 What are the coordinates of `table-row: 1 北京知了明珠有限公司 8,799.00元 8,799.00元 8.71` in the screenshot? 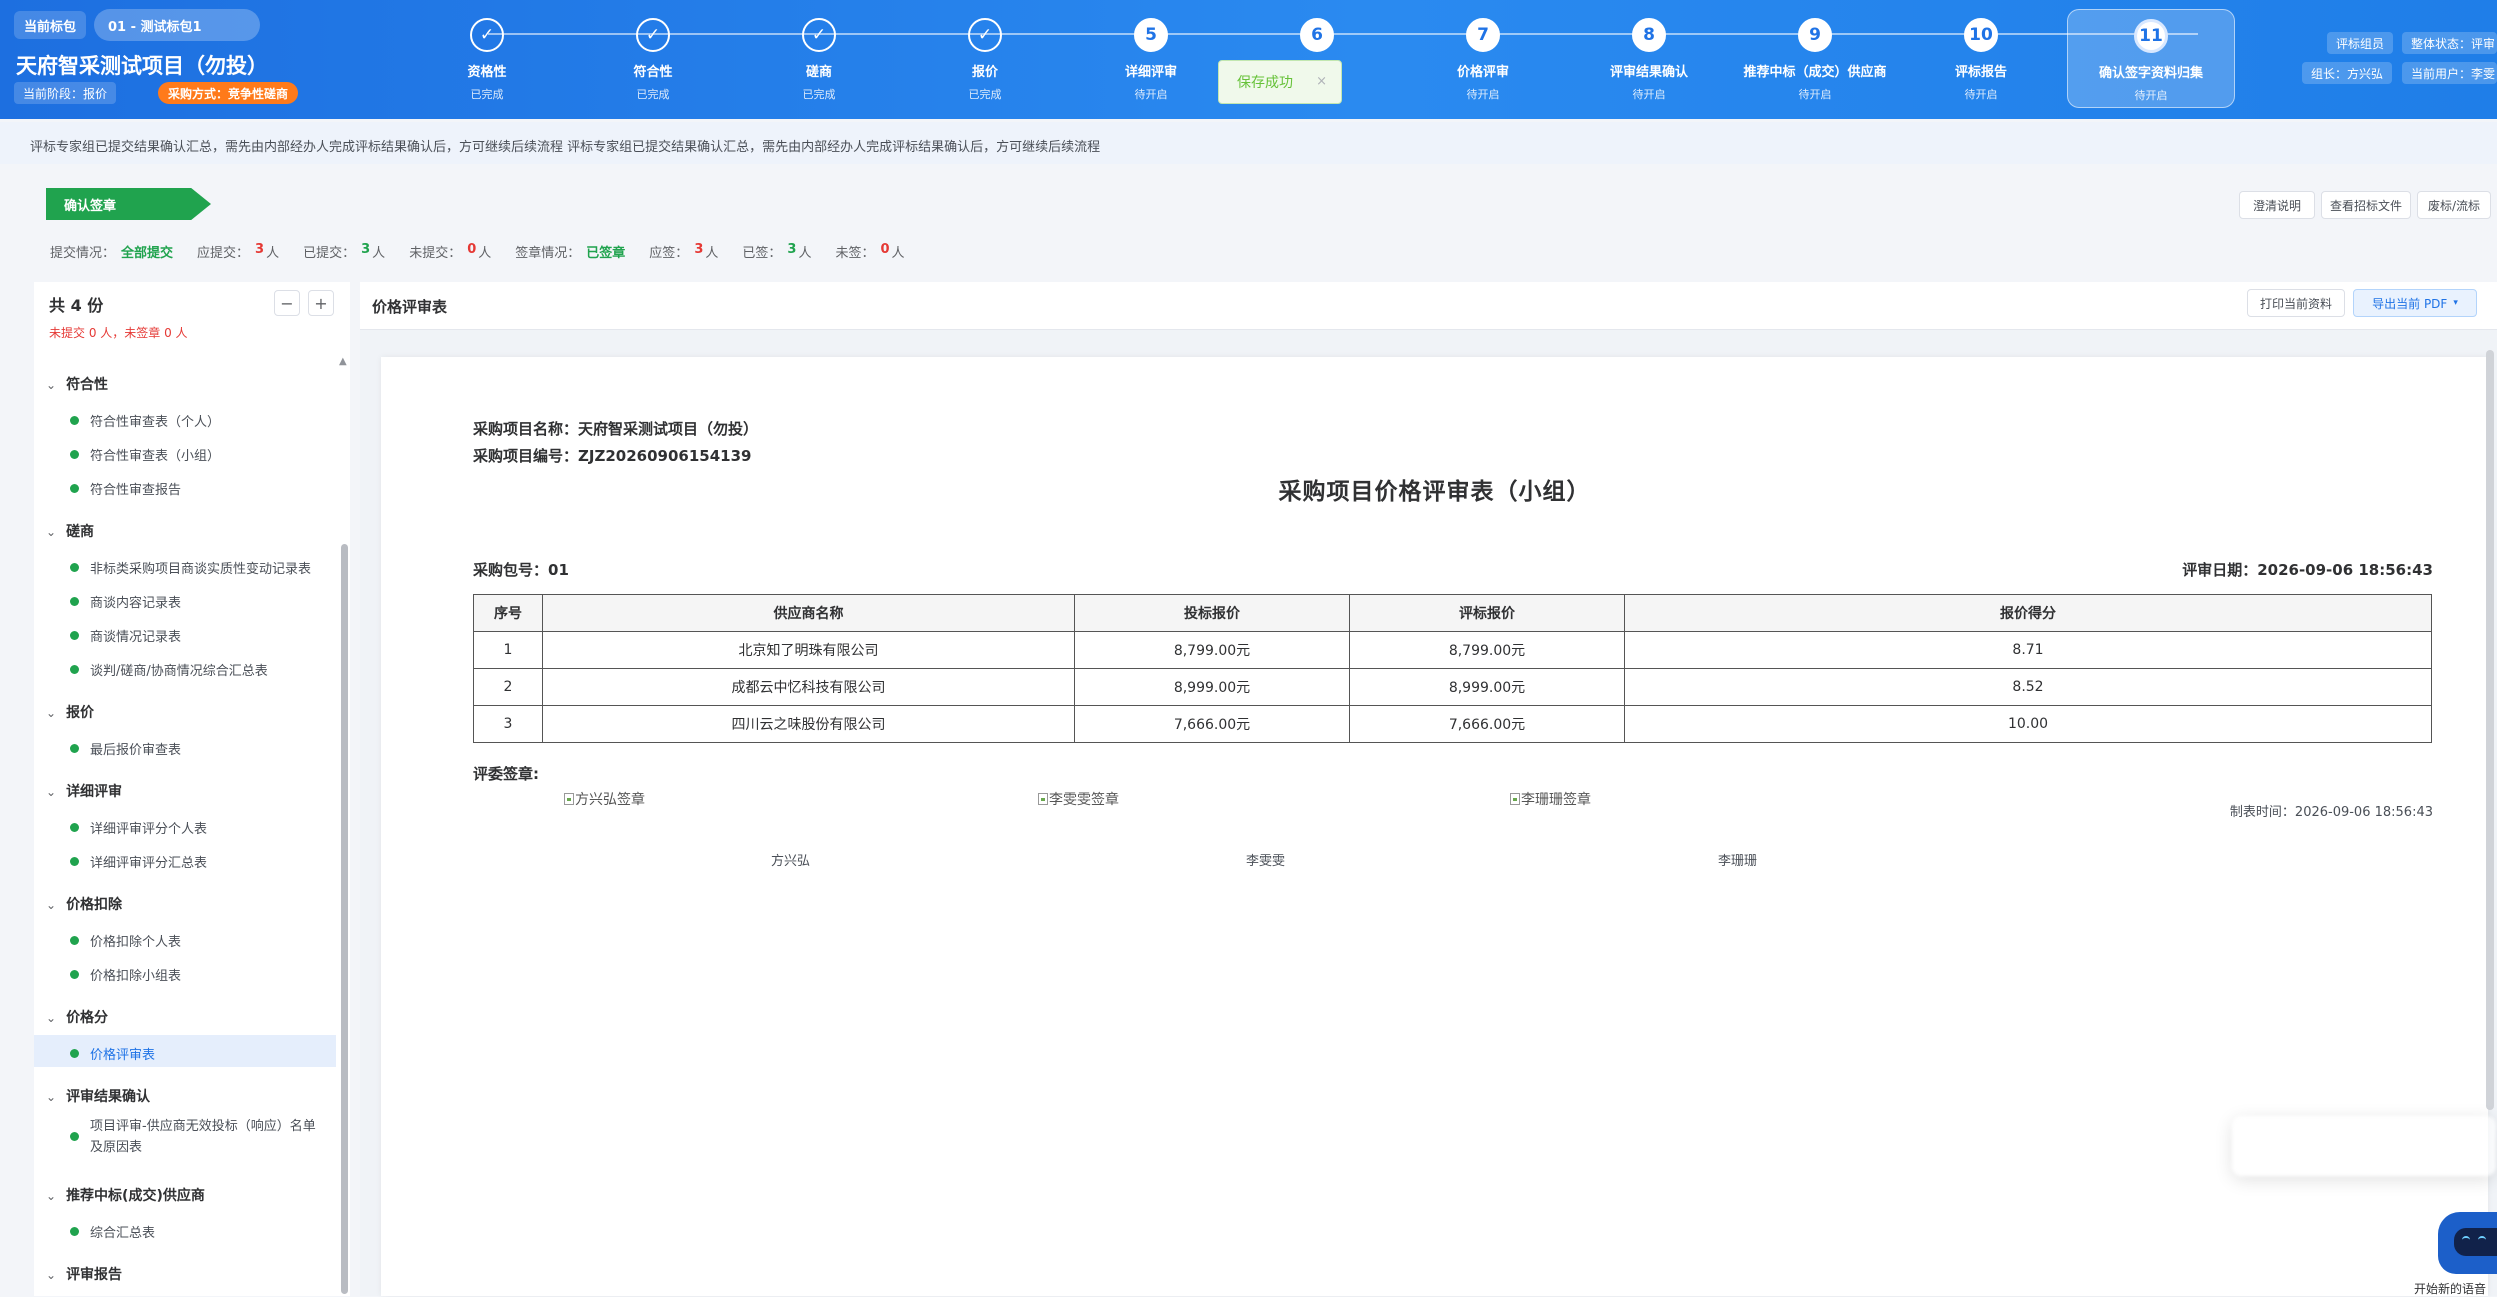 It's located at (1452, 650).